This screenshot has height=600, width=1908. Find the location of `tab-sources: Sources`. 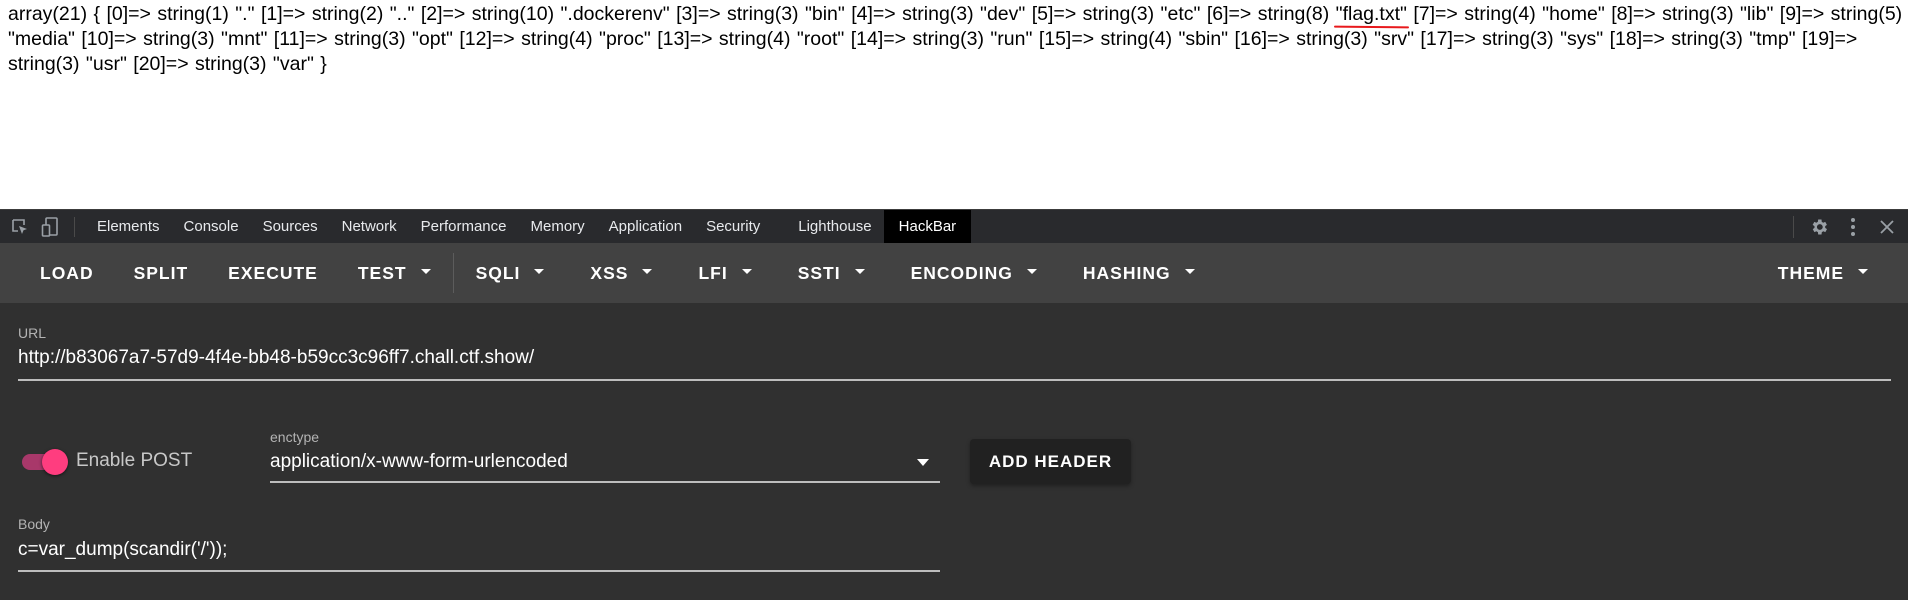

tab-sources: Sources is located at coordinates (290, 227).